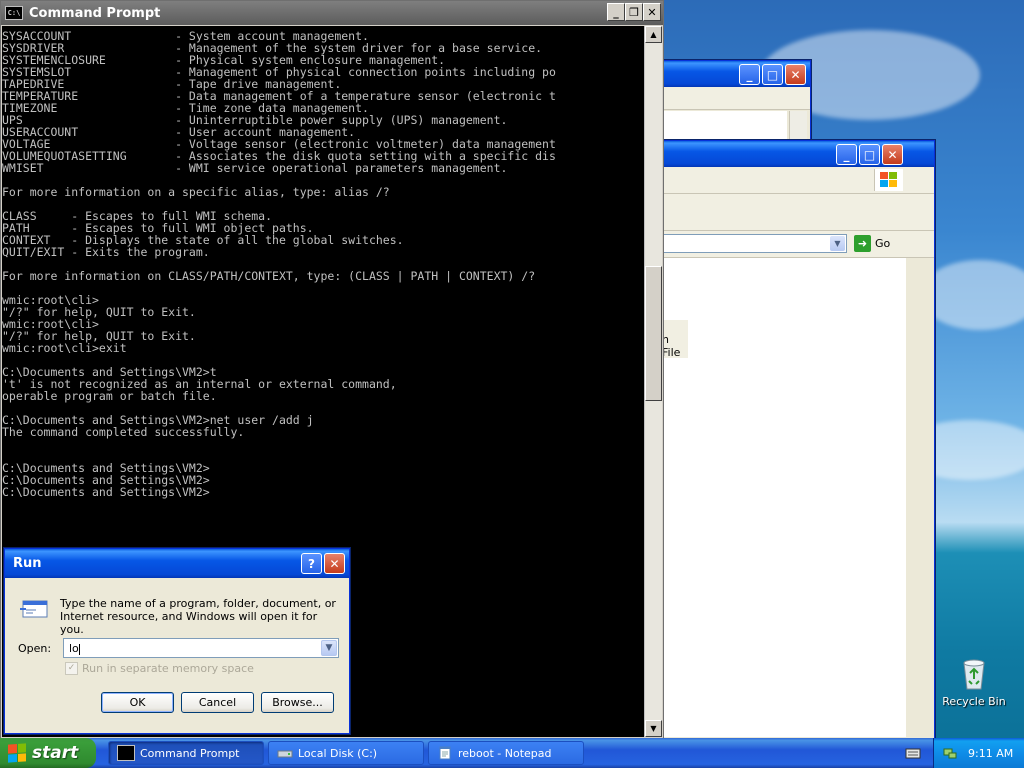 This screenshot has height=768, width=1024. Describe the element at coordinates (79, 649) in the screenshot. I see `text-caret` at that location.